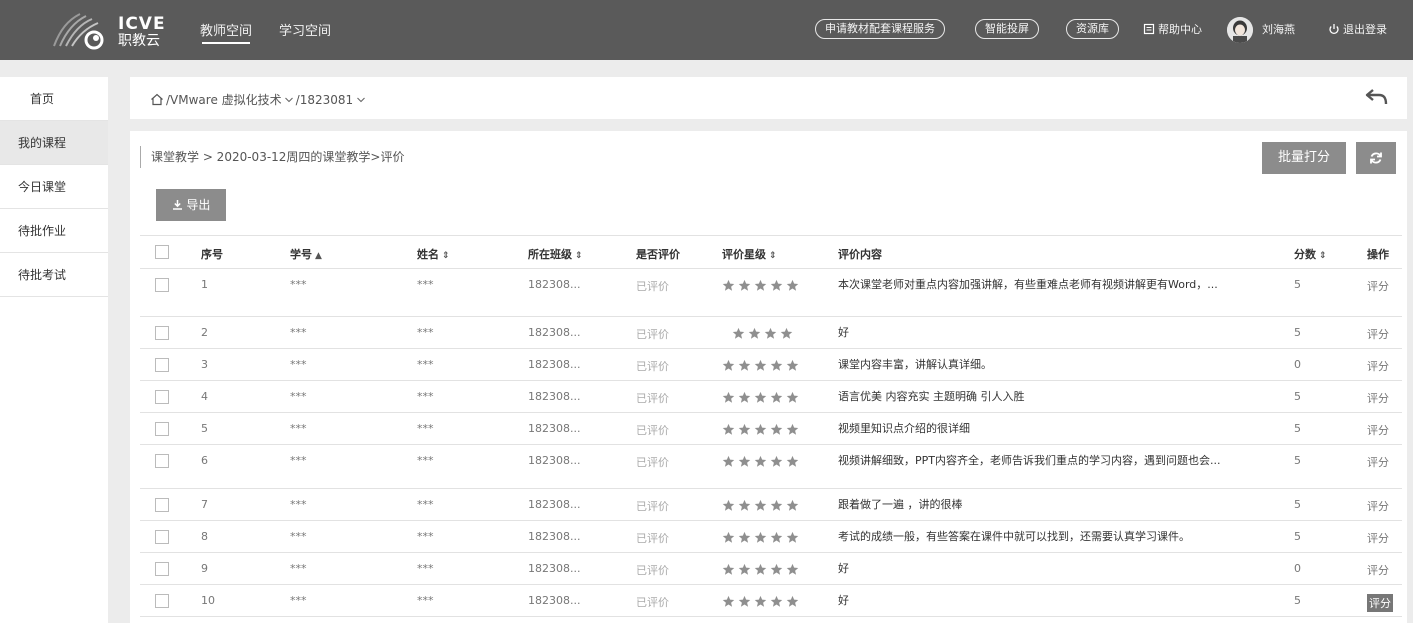 The width and height of the screenshot is (1413, 623). Describe the element at coordinates (54, 99) in the screenshot. I see `sidebar-item-home: 首页` at that location.